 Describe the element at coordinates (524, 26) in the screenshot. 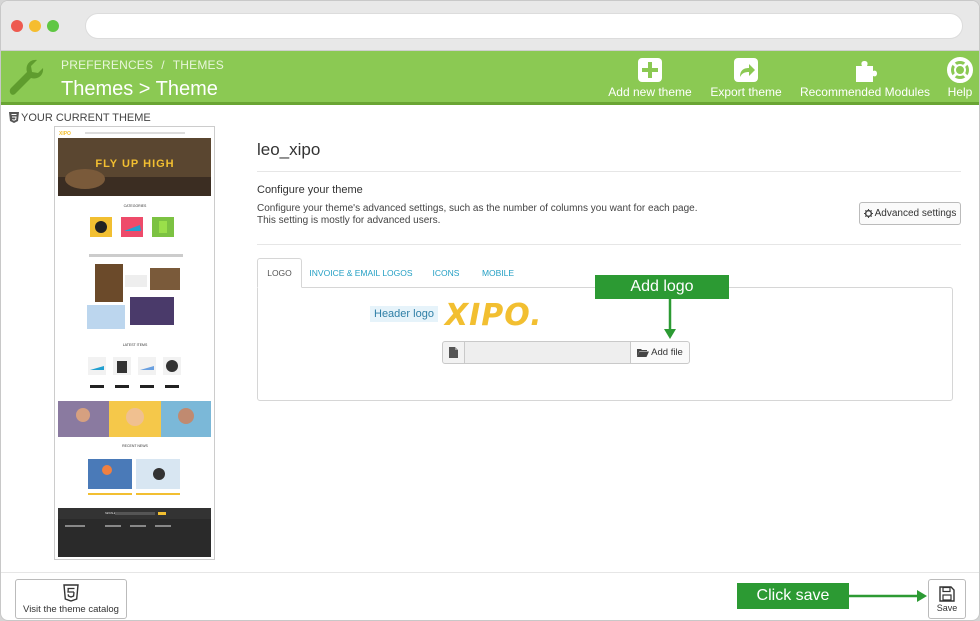

I see `address-bar` at that location.